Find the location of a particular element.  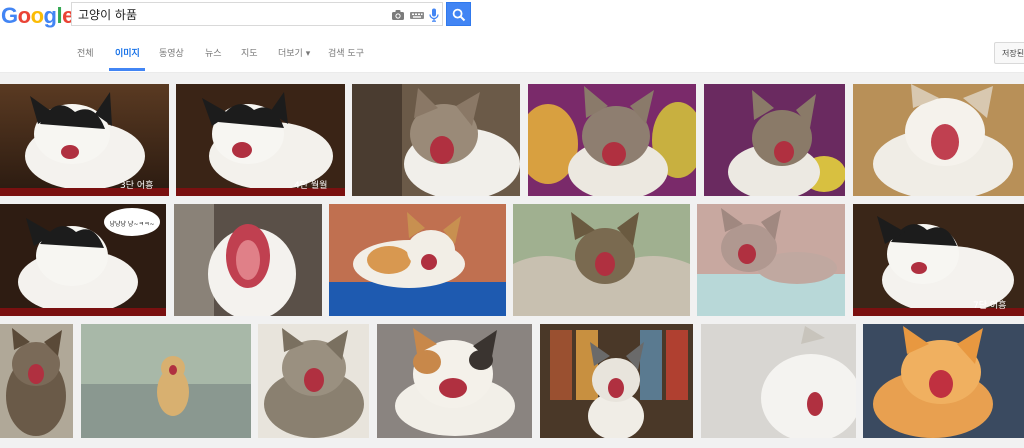

google-logo: Google is located at coordinates (37, 16).